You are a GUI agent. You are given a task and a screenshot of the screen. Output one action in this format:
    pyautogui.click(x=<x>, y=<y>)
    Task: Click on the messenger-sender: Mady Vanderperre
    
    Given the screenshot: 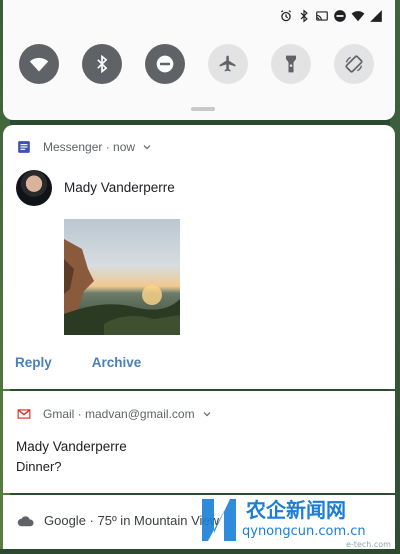 What is the action you would take?
    pyautogui.click(x=119, y=187)
    